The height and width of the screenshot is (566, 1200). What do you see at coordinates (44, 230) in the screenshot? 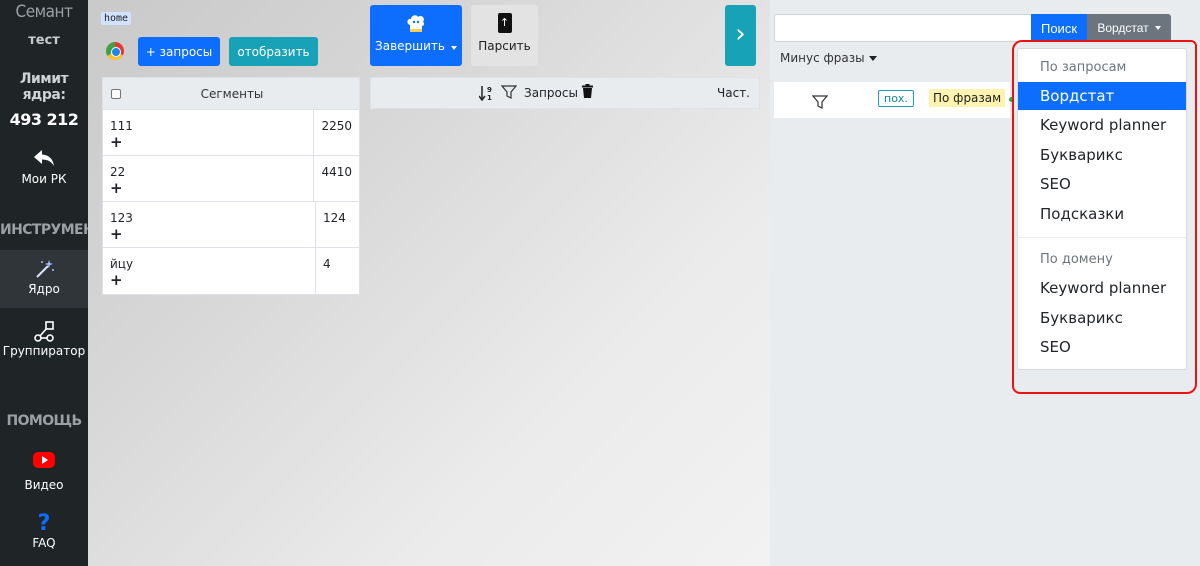
I see `tools-section-label: ИНСТРУМЕНТЫ` at bounding box center [44, 230].